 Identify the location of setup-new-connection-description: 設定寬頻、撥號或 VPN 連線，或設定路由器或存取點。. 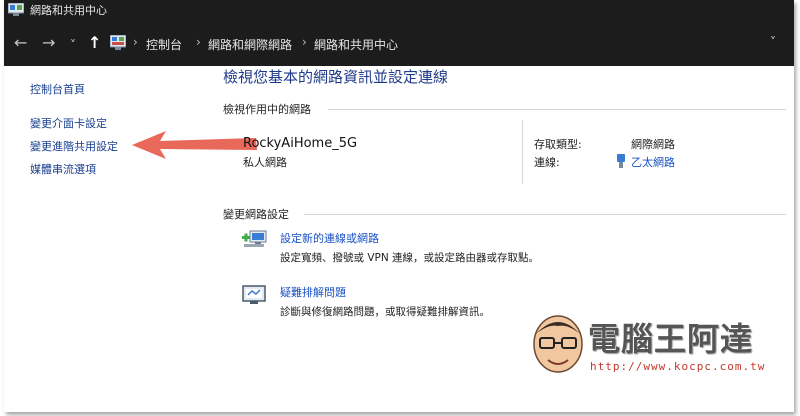
(410, 258).